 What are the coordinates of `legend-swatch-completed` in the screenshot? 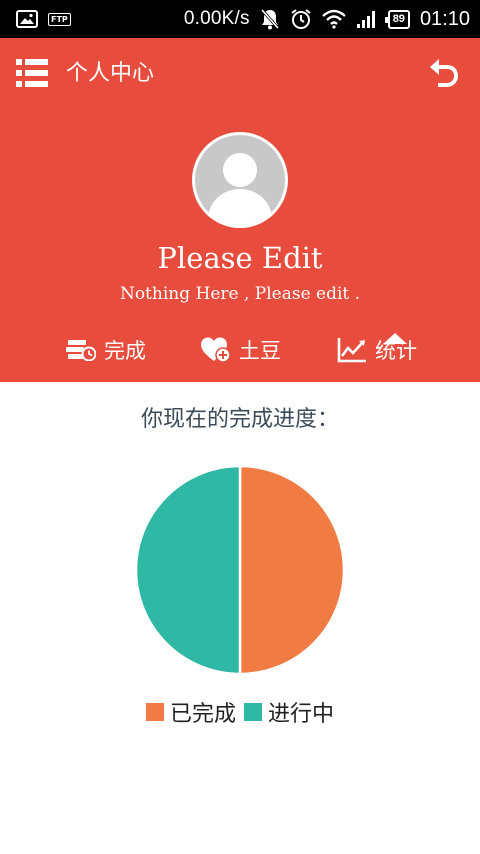 It's located at (154, 712).